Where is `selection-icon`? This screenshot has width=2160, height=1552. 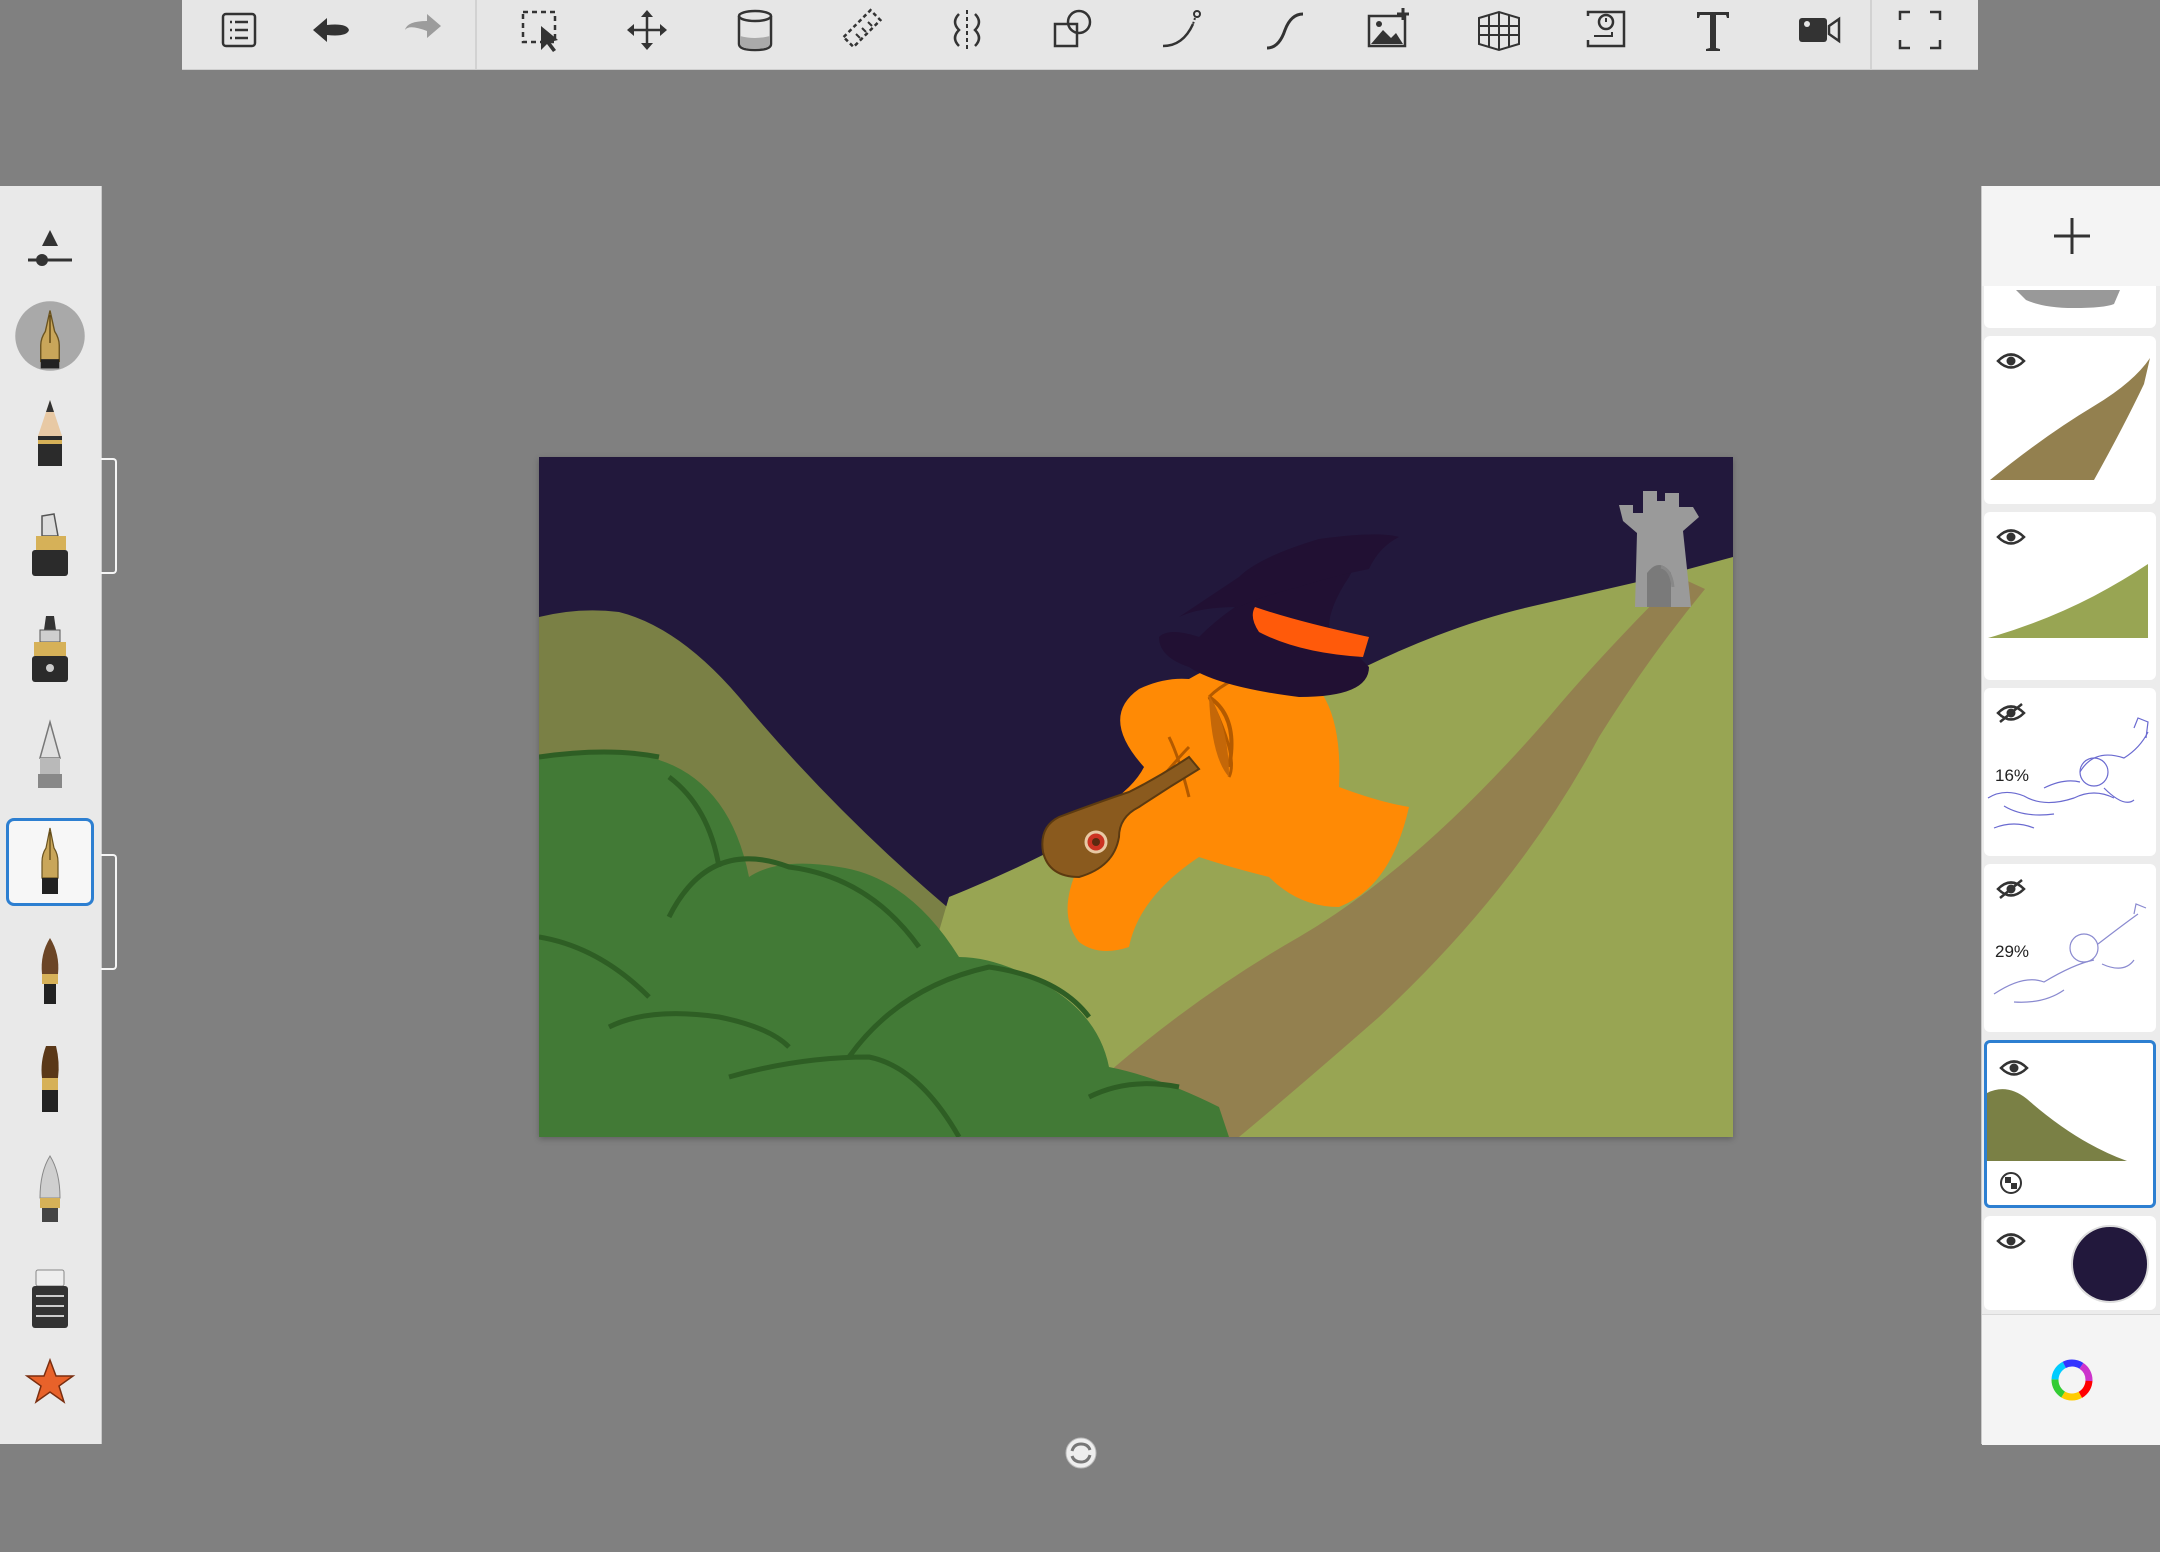
selection-icon is located at coordinates (541, 30).